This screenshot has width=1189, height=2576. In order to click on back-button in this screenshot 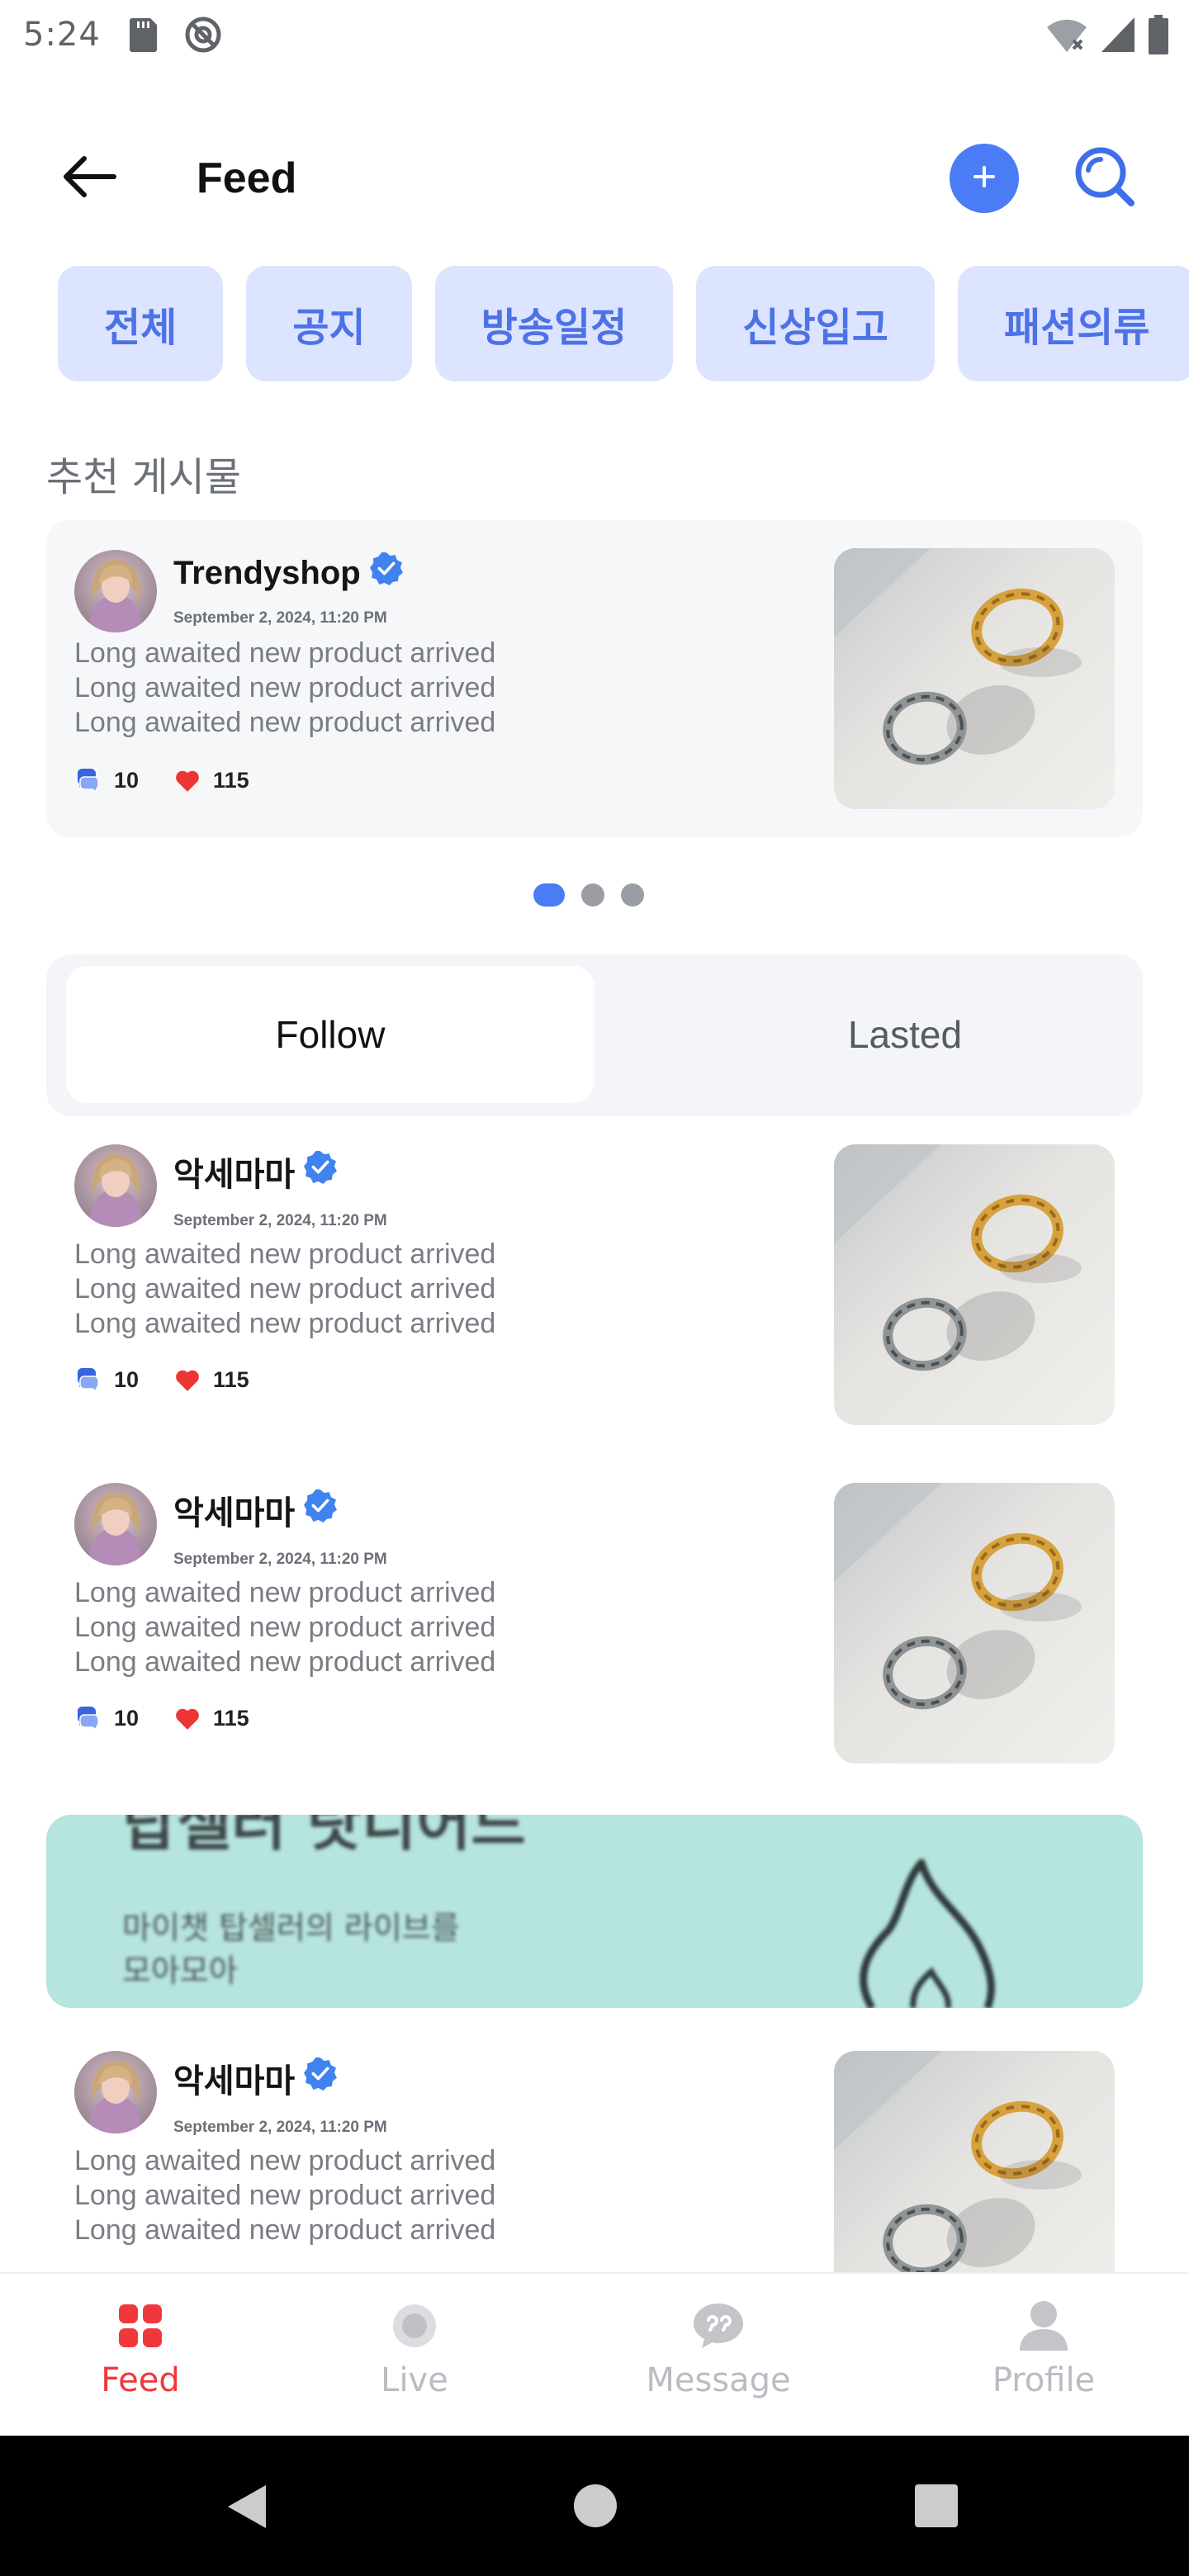, I will do `click(89, 178)`.